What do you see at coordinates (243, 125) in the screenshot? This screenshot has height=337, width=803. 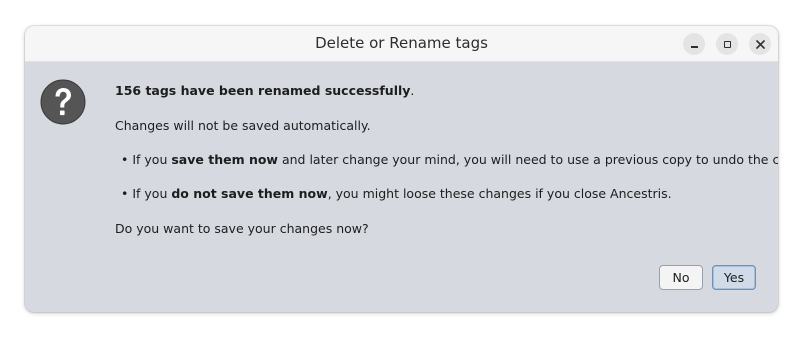 I see `autosave-notice: Changes will not be saved automatically.` at bounding box center [243, 125].